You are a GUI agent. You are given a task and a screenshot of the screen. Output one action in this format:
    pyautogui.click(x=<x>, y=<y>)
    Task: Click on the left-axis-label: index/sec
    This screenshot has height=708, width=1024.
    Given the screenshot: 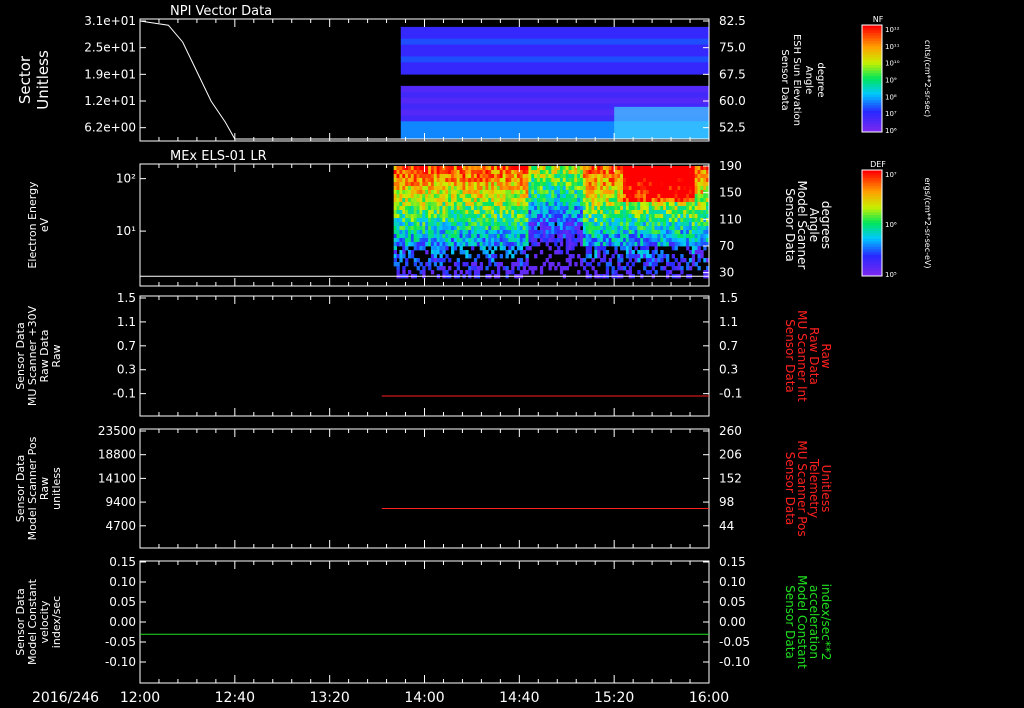 What is the action you would take?
    pyautogui.click(x=56, y=622)
    